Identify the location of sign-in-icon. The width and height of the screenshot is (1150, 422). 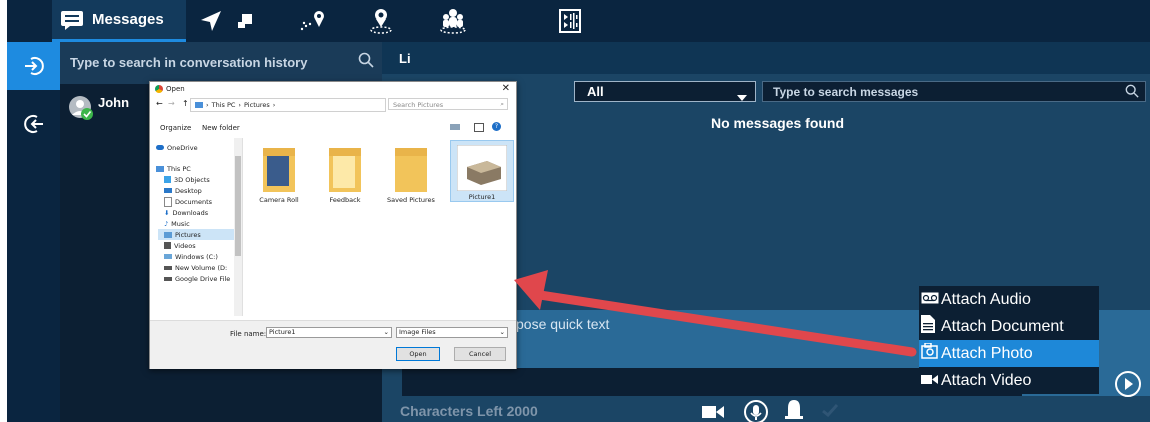
(34, 66).